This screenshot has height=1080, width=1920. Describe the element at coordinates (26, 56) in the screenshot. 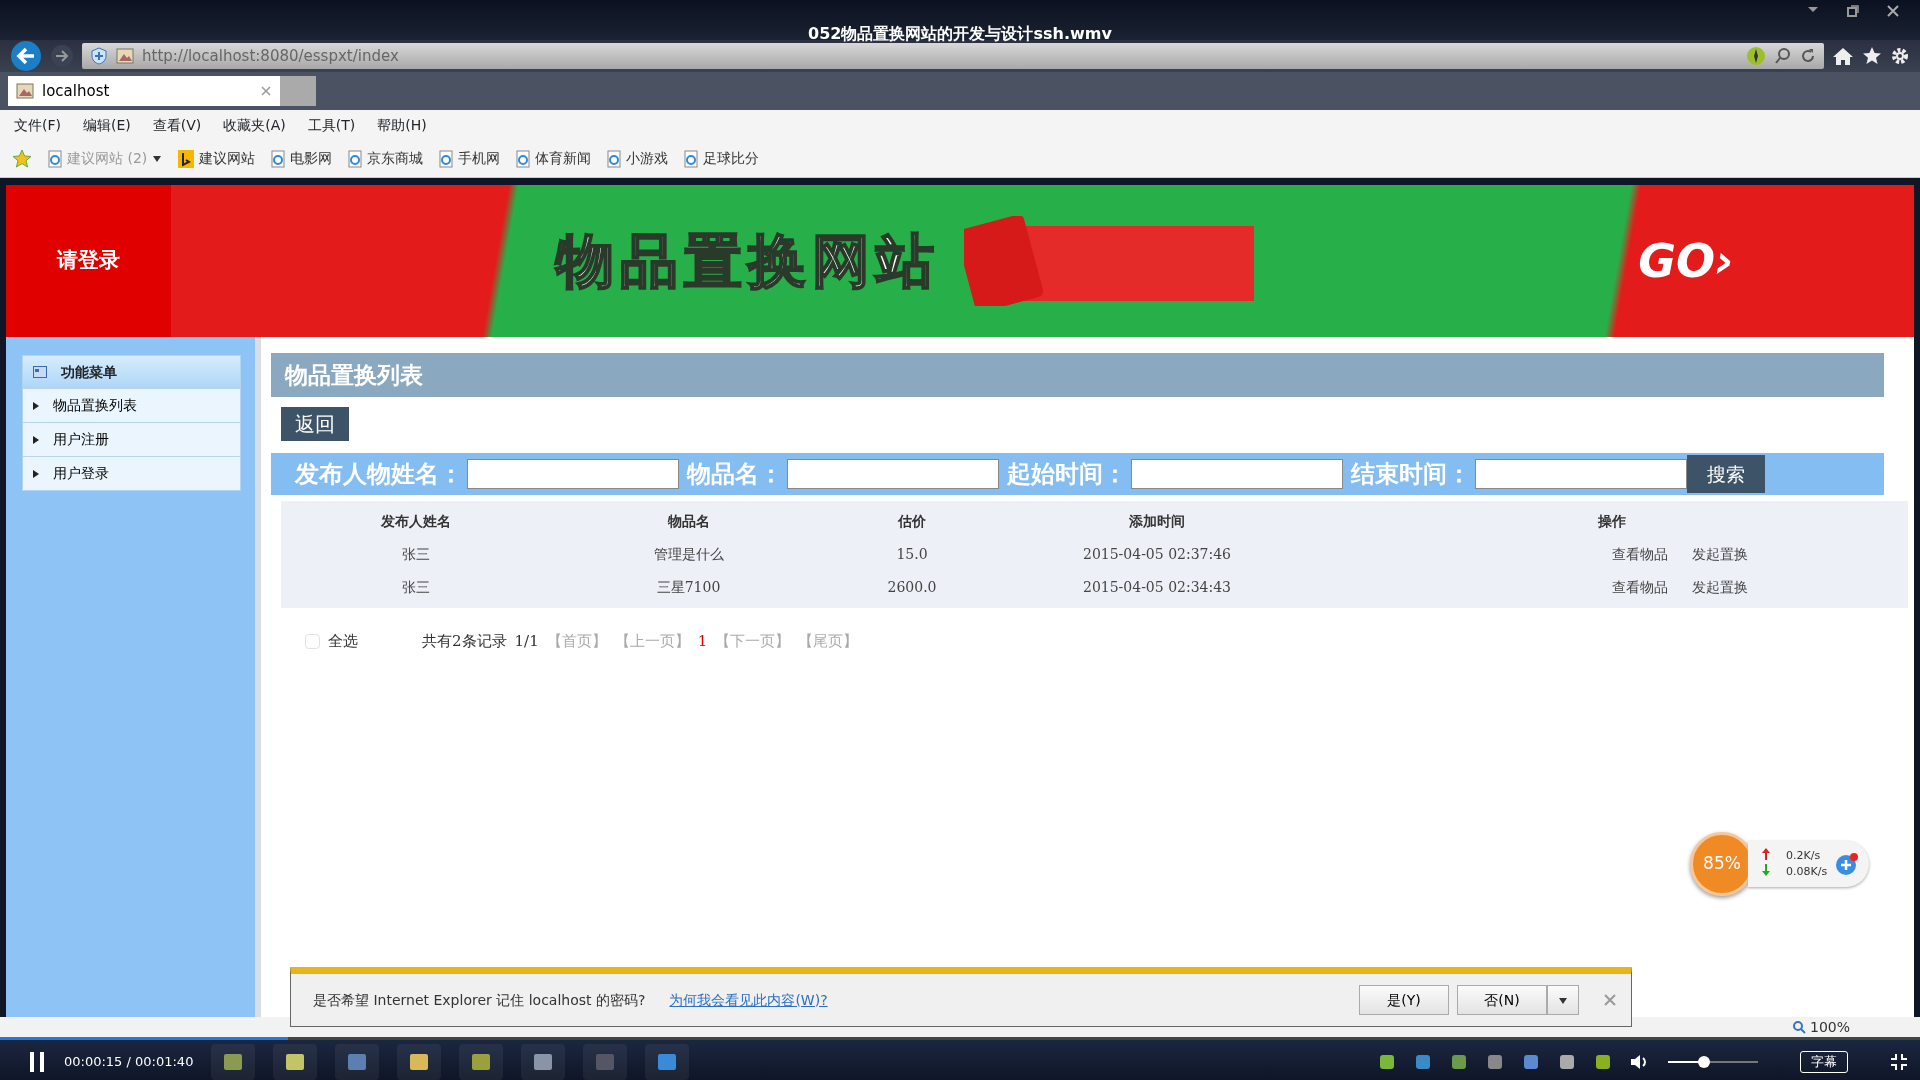

I see `back-icon` at that location.